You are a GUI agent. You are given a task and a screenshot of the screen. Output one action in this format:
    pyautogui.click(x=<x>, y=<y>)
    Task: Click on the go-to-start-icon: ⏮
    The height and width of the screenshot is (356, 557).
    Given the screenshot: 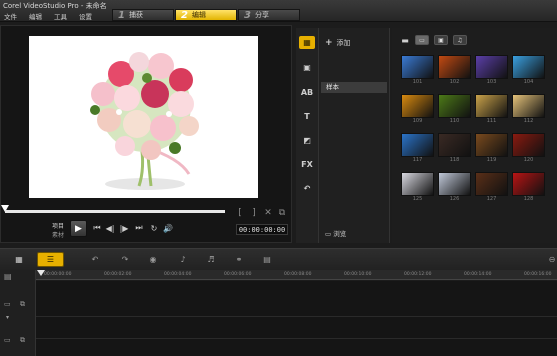 What is the action you would take?
    pyautogui.click(x=97, y=228)
    